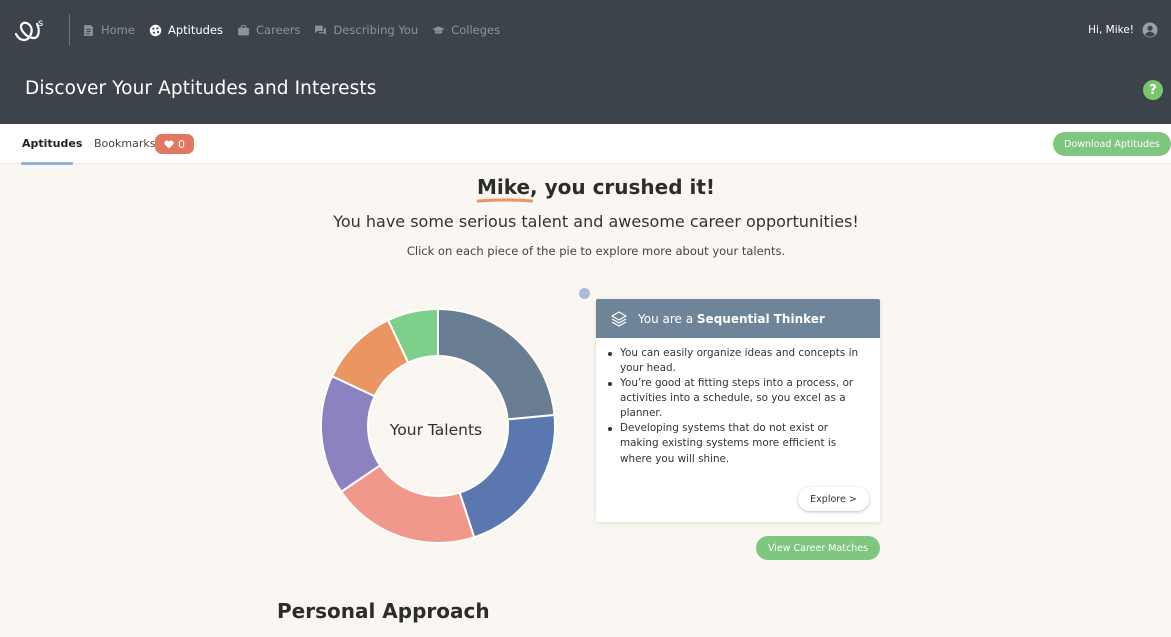 This screenshot has width=1171, height=637. I want to click on view-career-matches-button: View Career Matches, so click(818, 548).